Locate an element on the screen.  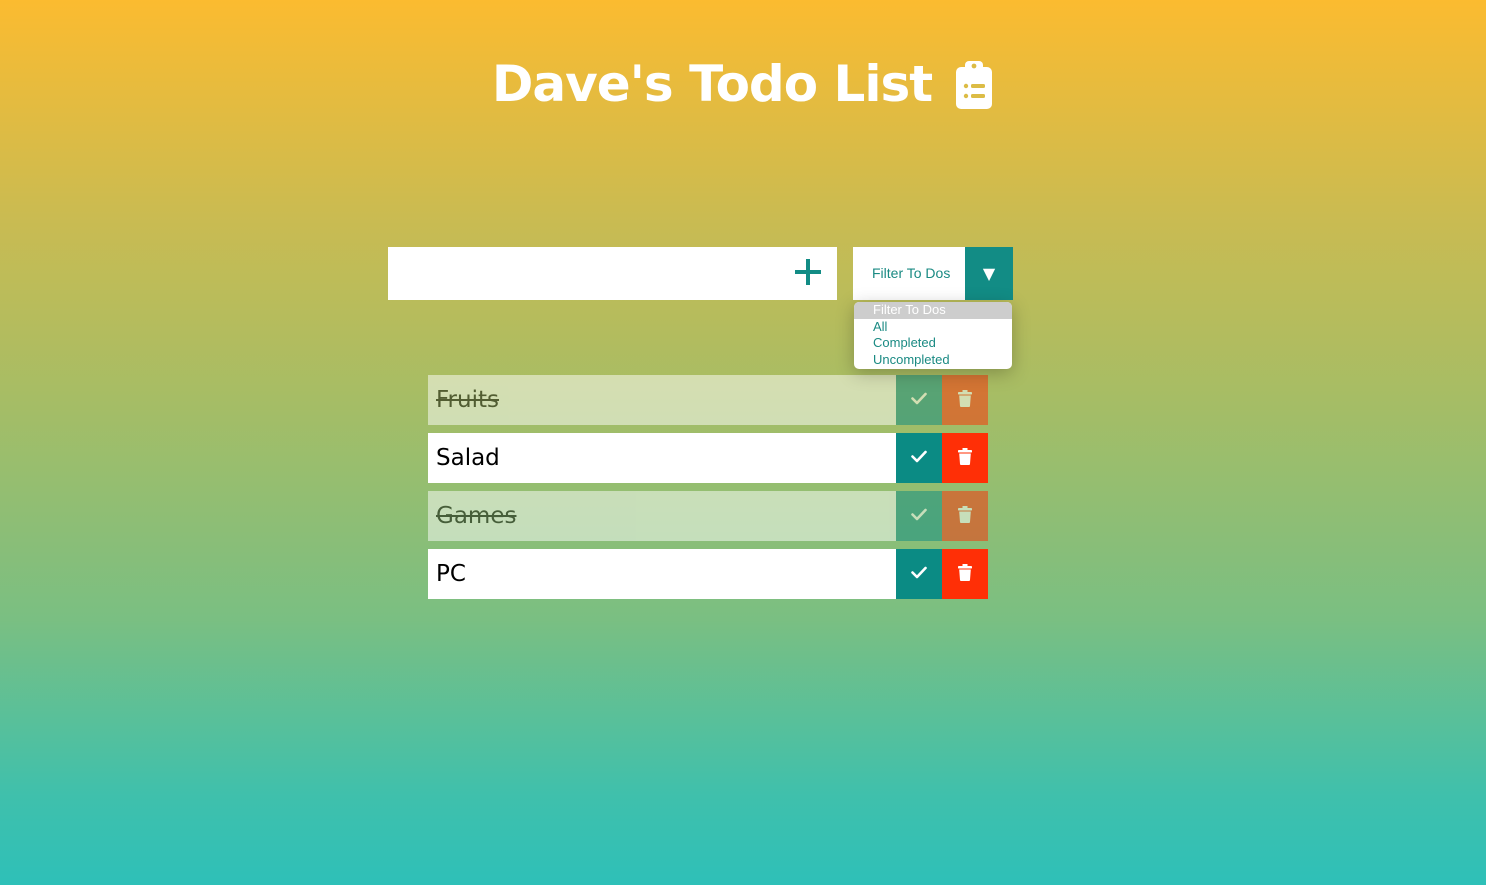
plus-icon is located at coordinates (808, 273).